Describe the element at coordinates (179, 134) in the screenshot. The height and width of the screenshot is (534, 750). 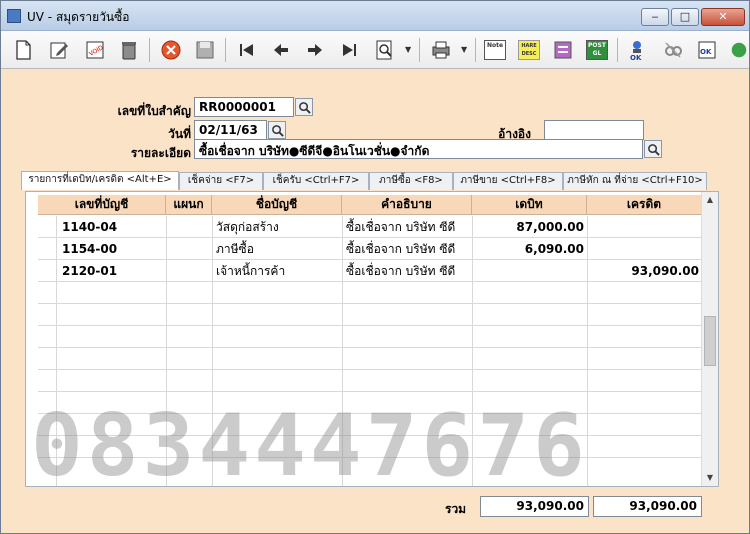
I see `date-label: วันที่` at that location.